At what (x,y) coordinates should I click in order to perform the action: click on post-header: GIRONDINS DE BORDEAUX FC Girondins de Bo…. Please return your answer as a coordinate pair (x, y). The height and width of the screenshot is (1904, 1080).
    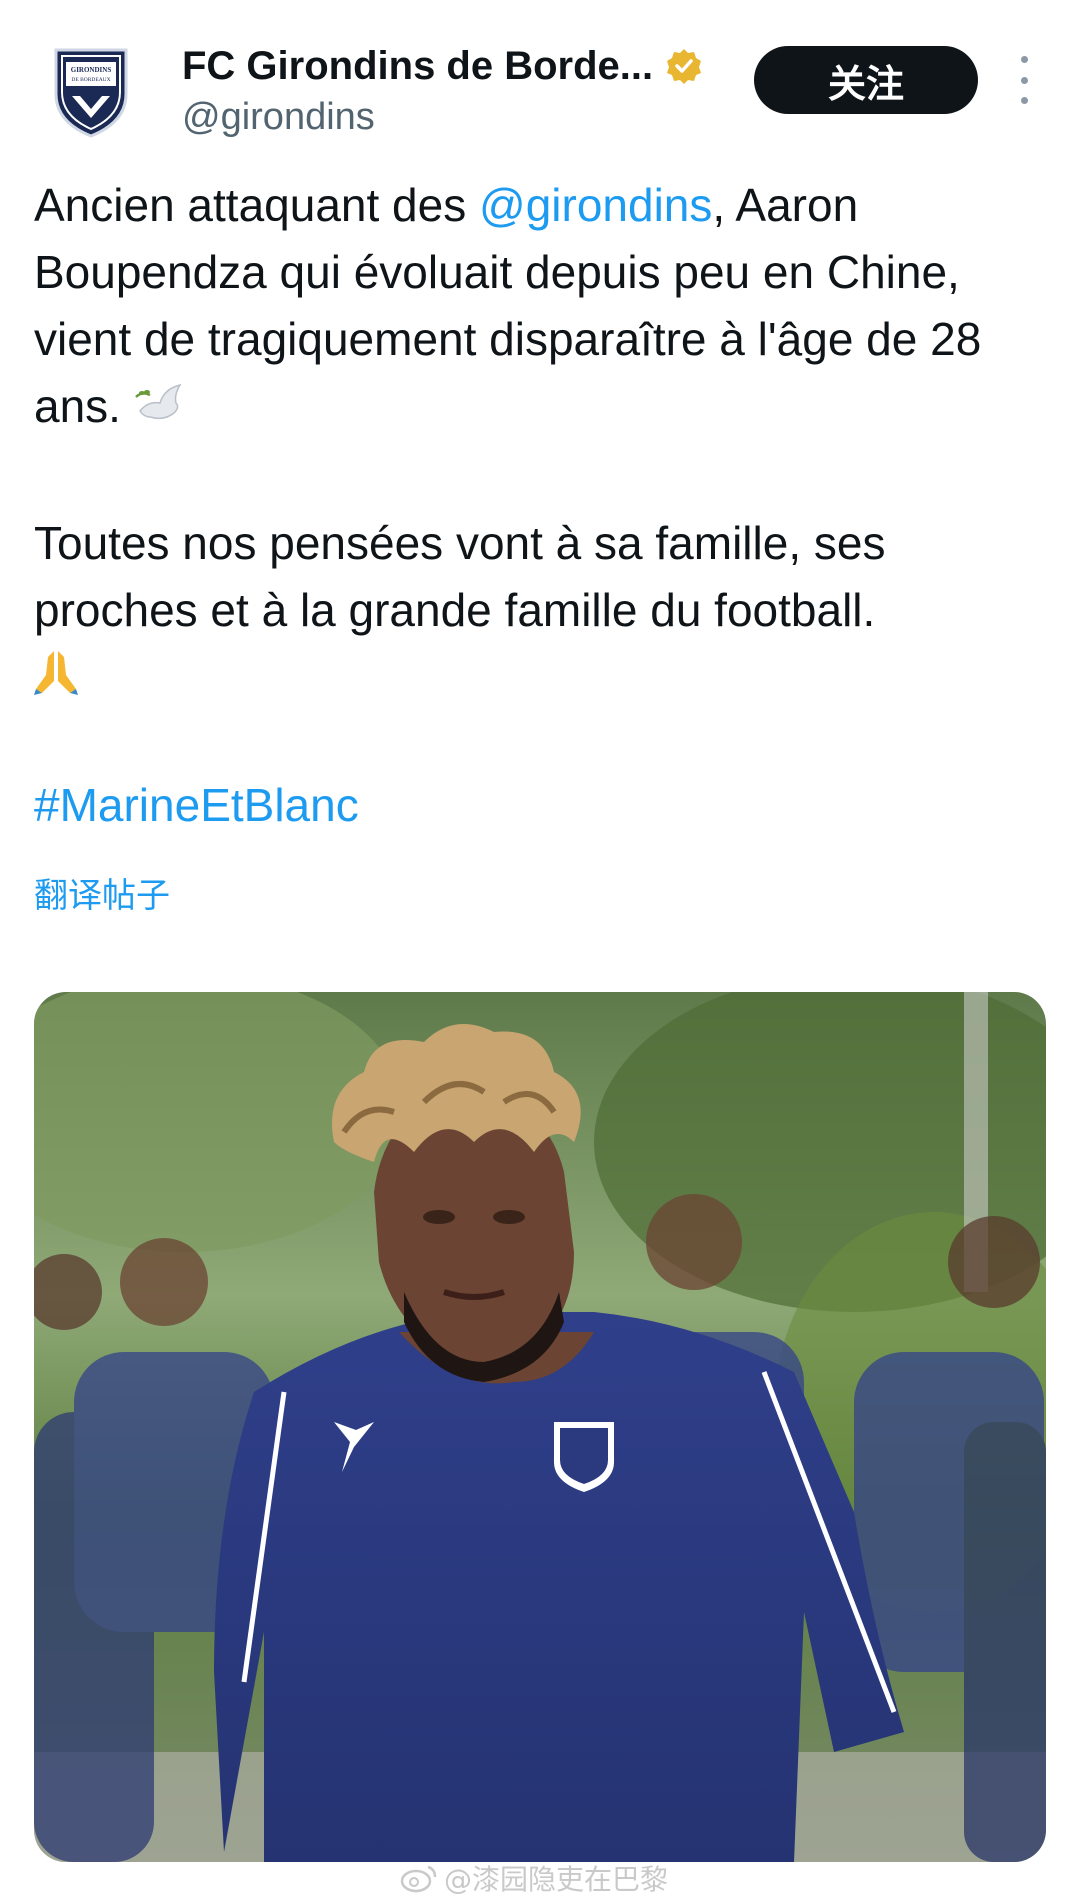
    Looking at the image, I should click on (540, 75).